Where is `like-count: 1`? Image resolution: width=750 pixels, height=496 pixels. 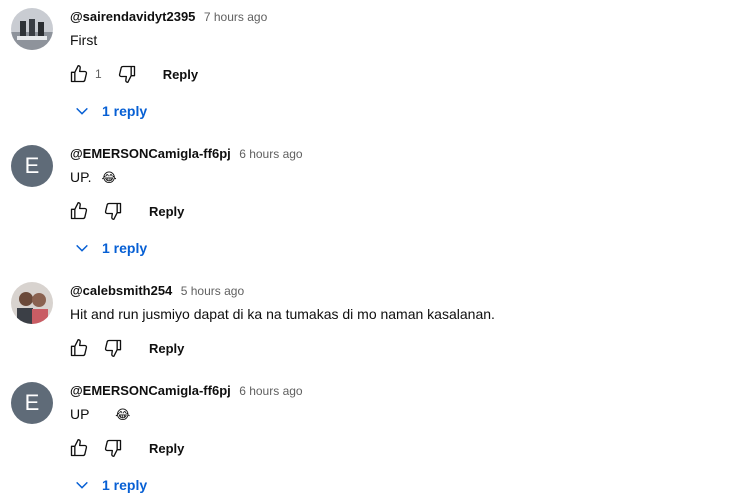
like-count: 1 is located at coordinates (98, 74).